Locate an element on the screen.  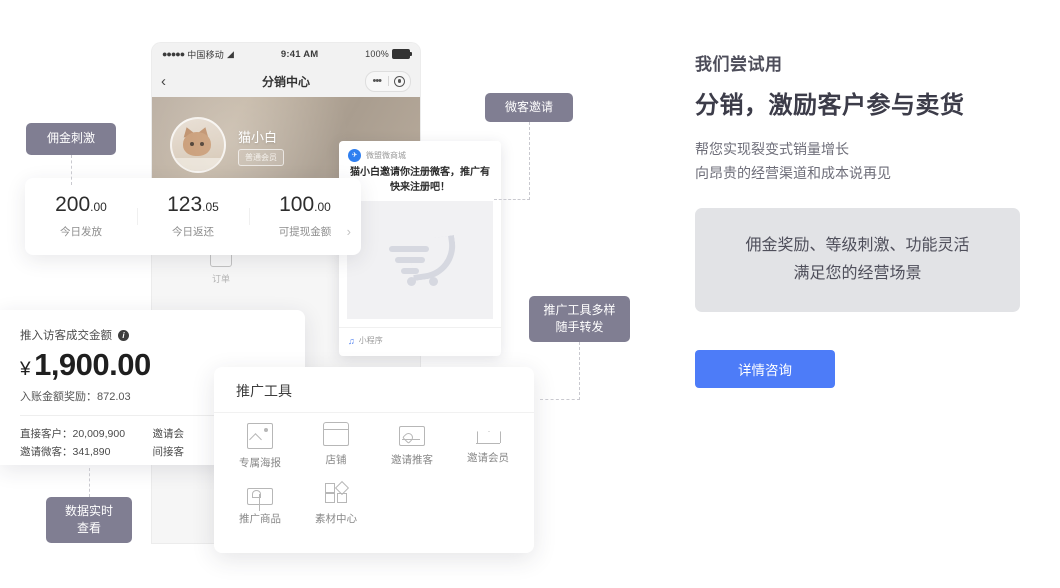
subcopy-line-1: 帮您实现裂变式销量增长 is located at coordinates (772, 149).